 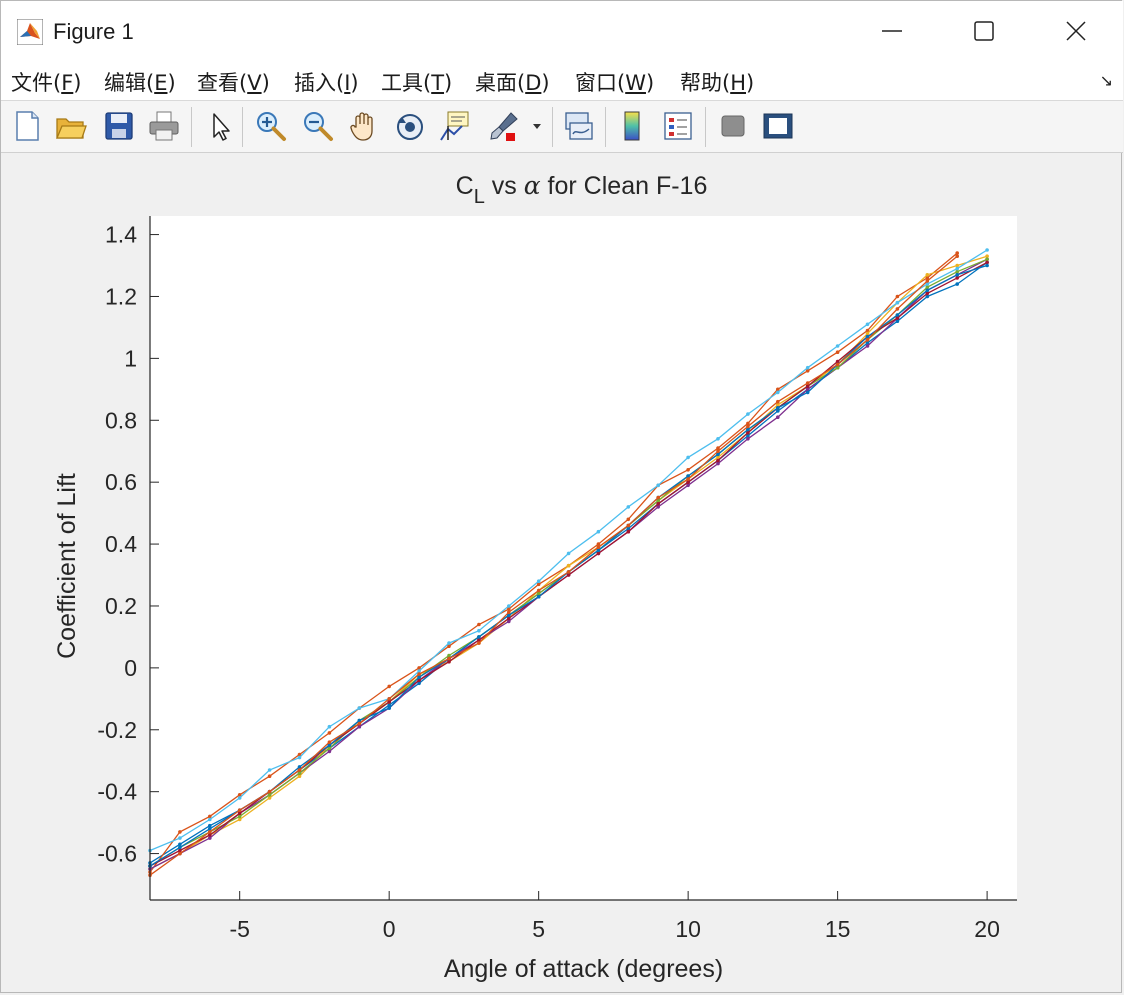 What do you see at coordinates (614, 82) in the screenshot?
I see `menu-window: 窗口(W)` at bounding box center [614, 82].